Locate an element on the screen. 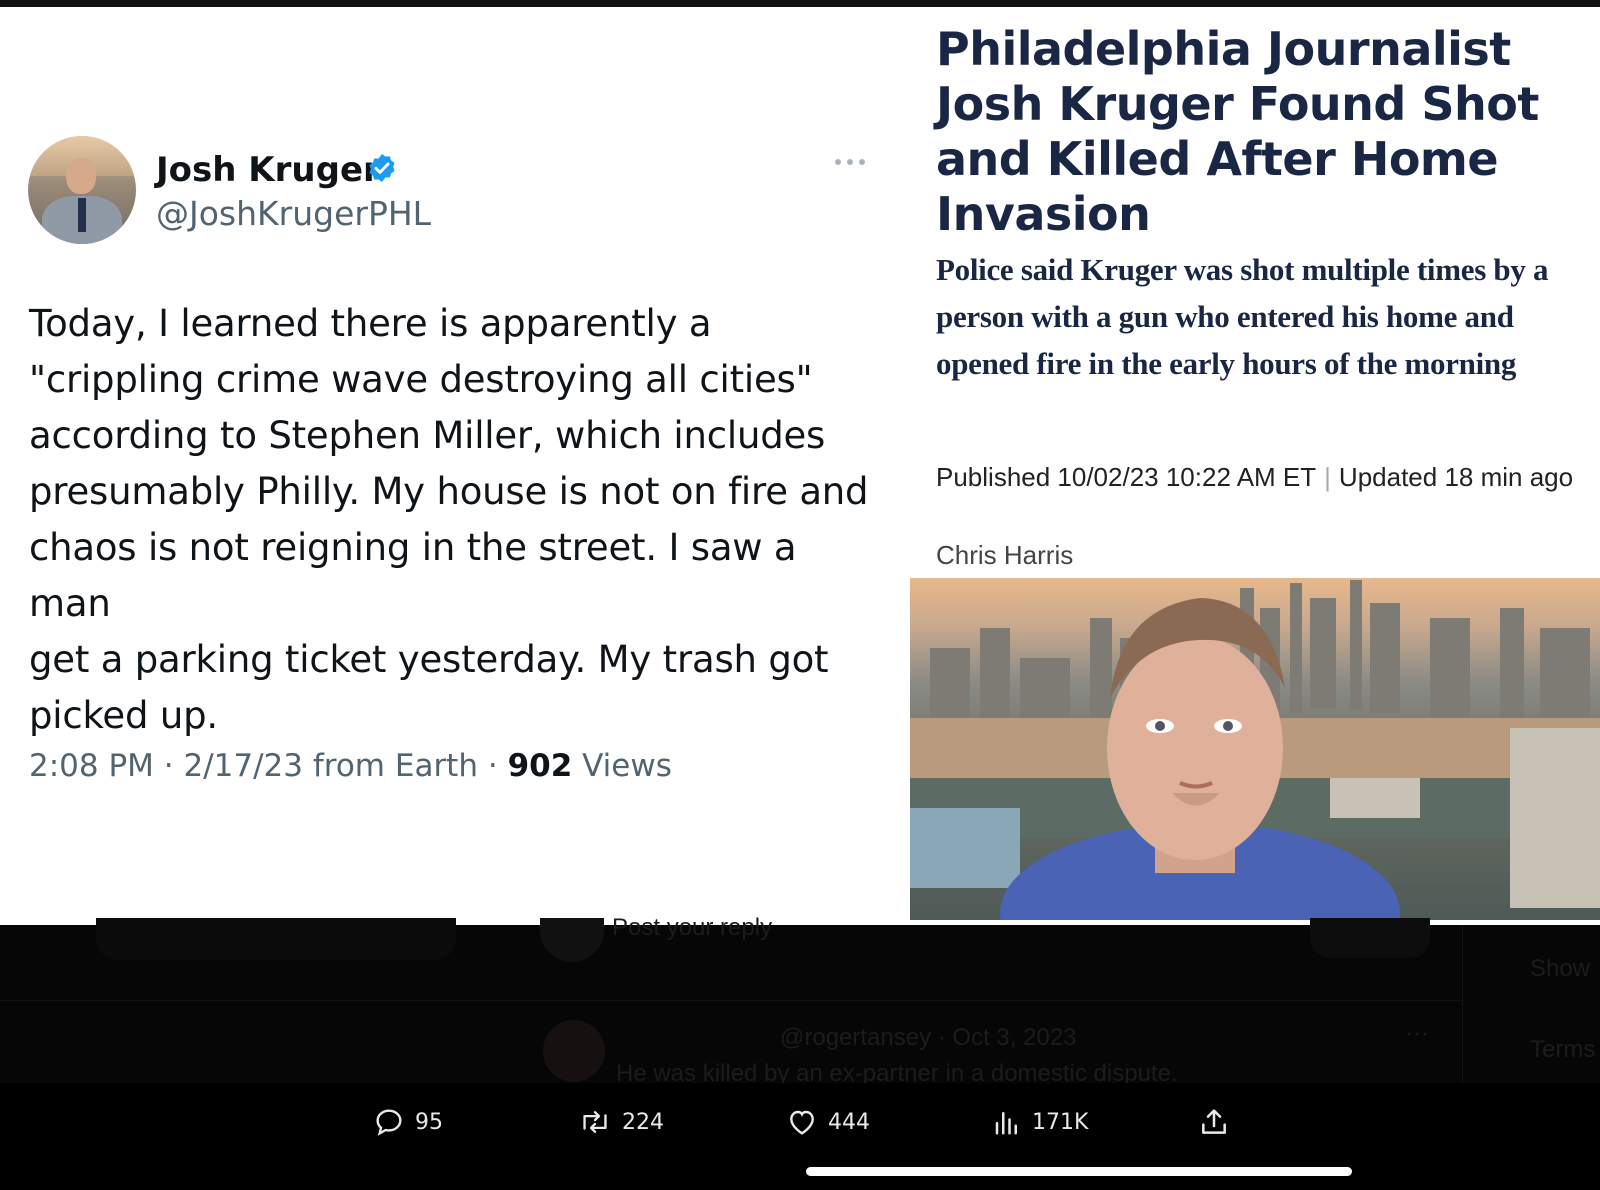  article-author: Chris Harris is located at coordinates (1004, 555).